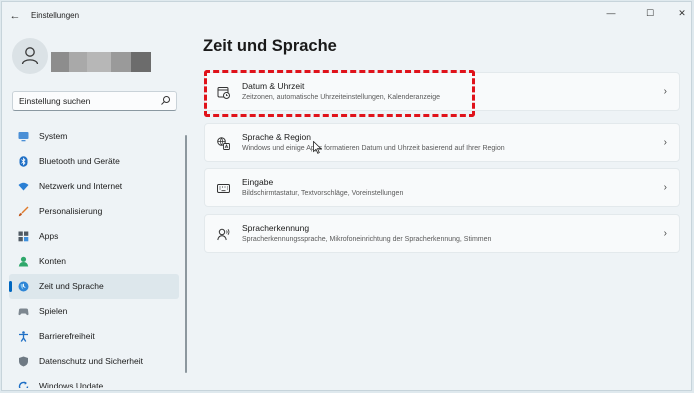 This screenshot has width=694, height=393. What do you see at coordinates (23, 384) in the screenshot?
I see `update-icon` at bounding box center [23, 384].